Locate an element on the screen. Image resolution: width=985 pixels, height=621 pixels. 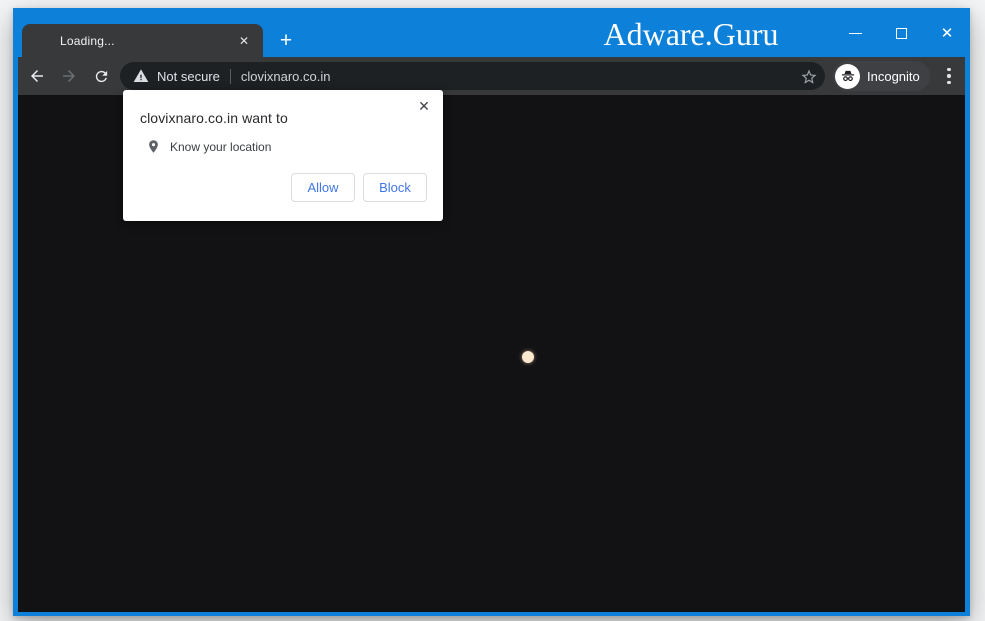
dialog-close-button: ✕ is located at coordinates (424, 106).